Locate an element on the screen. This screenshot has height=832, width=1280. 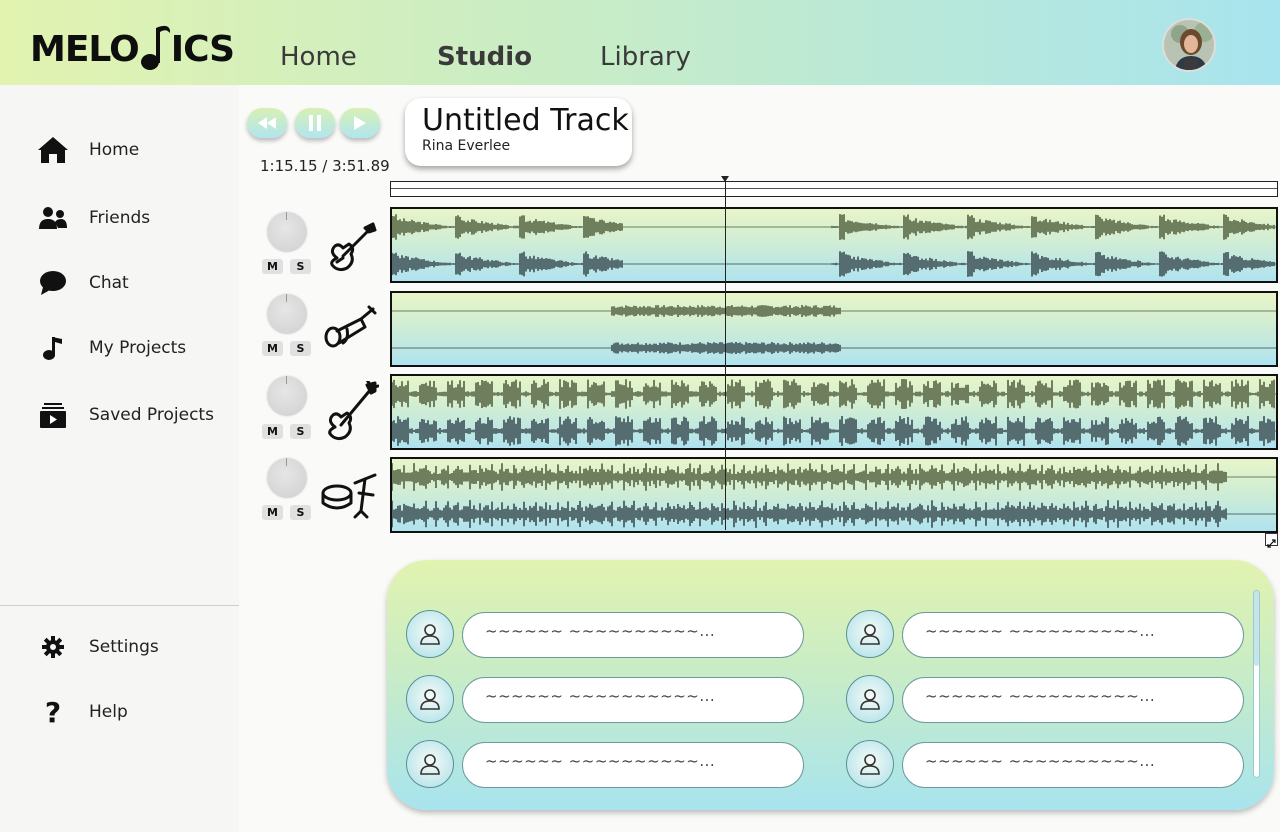
track-lane-drums is located at coordinates (834, 495).